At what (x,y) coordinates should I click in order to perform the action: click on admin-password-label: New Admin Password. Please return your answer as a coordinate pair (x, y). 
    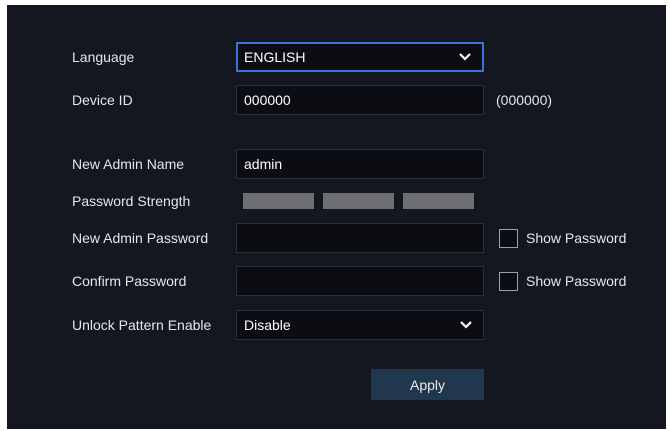
    Looking at the image, I should click on (140, 238).